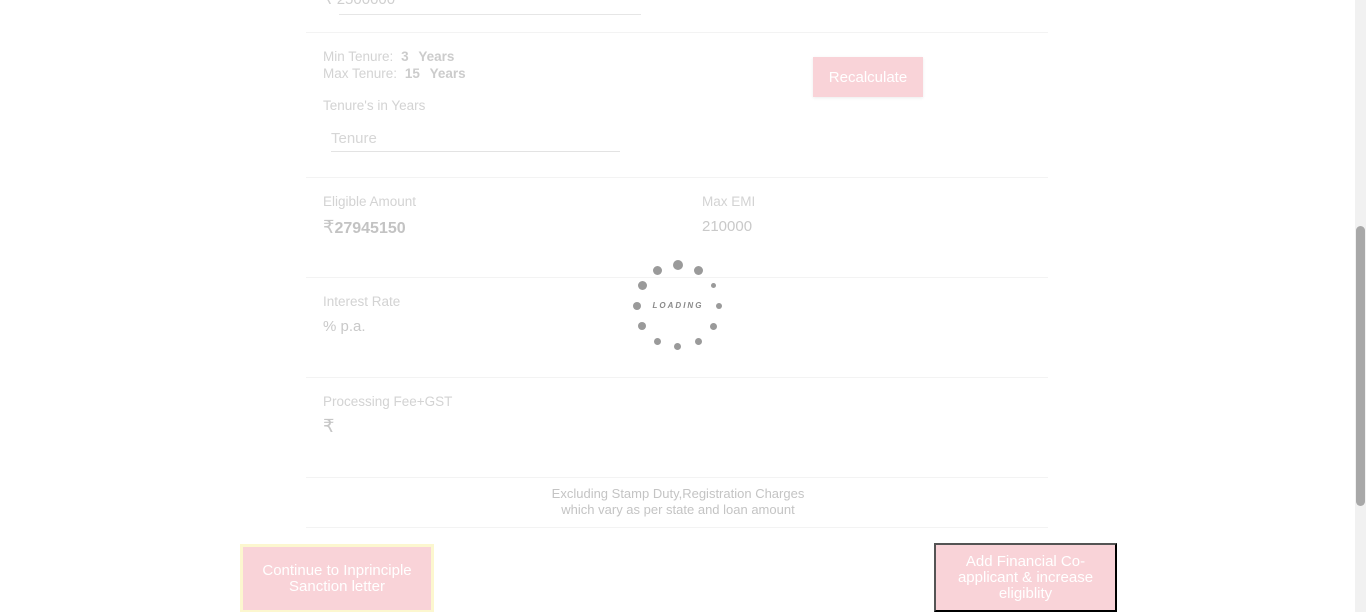 This screenshot has height=612, width=1366. I want to click on max-emi-label: Max EMI, so click(729, 201).